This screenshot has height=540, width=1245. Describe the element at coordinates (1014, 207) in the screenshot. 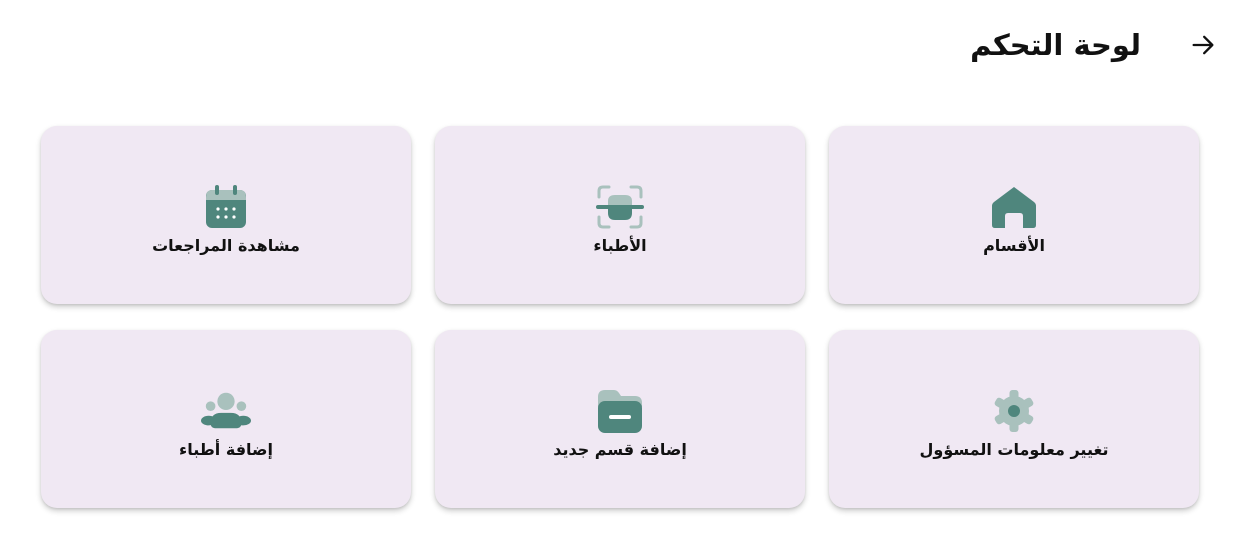

I see `home-icon` at that location.